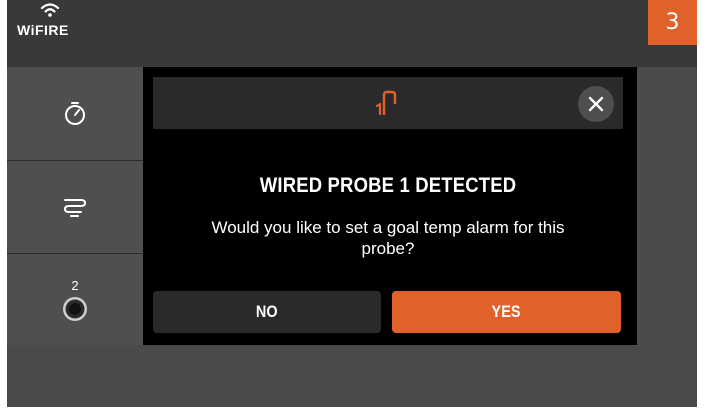 The width and height of the screenshot is (715, 413). I want to click on sidebar-item-timer, so click(75, 113).